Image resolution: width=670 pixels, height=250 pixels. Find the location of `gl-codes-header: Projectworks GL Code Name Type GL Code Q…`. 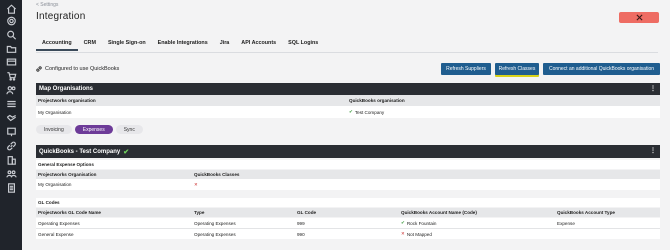

gl-codes-header: Projectworks GL Code Name Type GL Code Q… is located at coordinates (348, 212).